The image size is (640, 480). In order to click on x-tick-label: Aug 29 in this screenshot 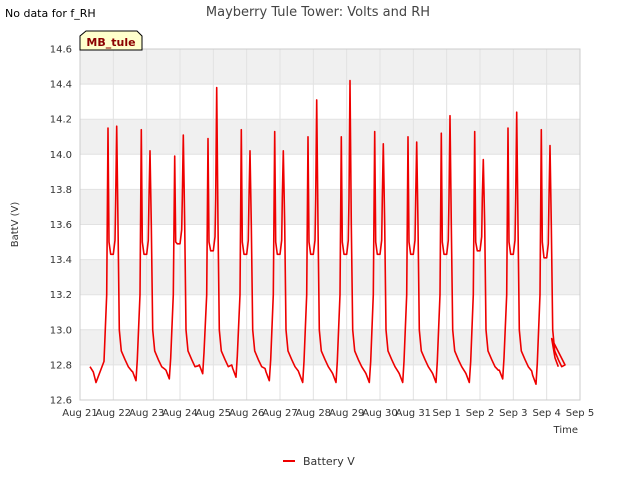, I will do `click(346, 413)`.